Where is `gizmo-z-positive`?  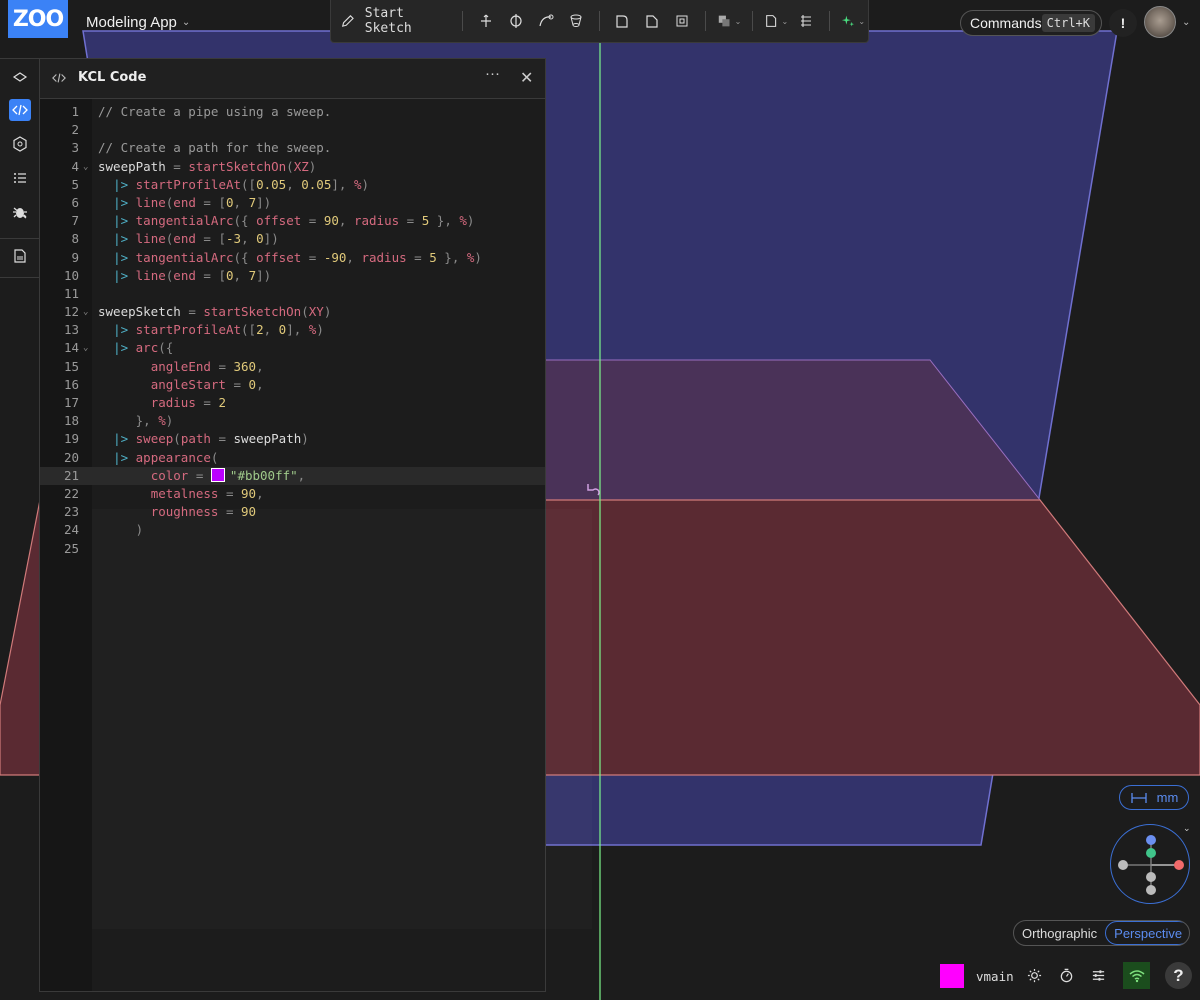 gizmo-z-positive is located at coordinates (1151, 840).